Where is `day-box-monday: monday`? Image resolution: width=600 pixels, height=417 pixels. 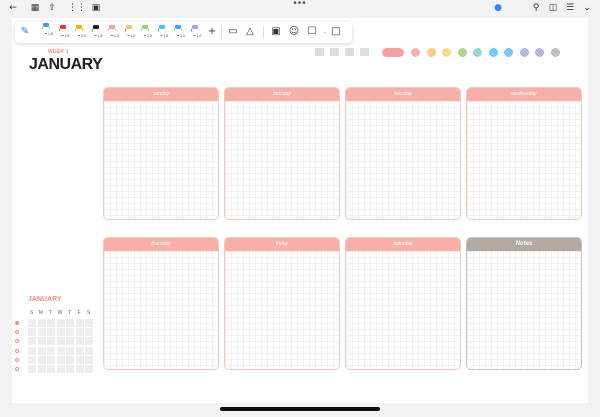 day-box-monday: monday is located at coordinates (282, 153).